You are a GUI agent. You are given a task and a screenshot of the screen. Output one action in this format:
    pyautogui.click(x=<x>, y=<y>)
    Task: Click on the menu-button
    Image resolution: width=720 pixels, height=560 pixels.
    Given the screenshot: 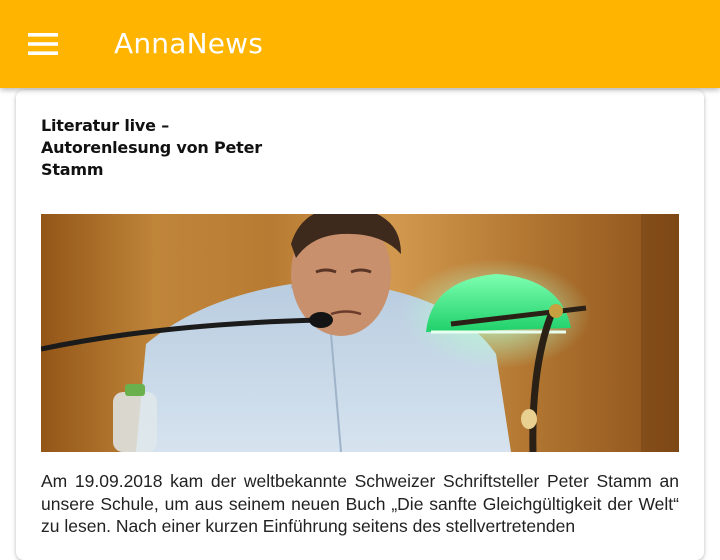 What is the action you would take?
    pyautogui.click(x=44, y=44)
    